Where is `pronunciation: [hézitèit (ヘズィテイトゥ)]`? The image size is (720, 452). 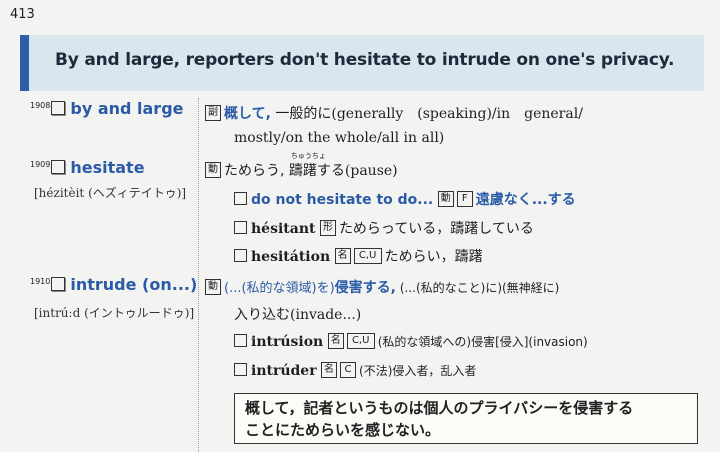
pronunciation: [hézitèit (ヘズィテイトゥ)] is located at coordinates (110, 193).